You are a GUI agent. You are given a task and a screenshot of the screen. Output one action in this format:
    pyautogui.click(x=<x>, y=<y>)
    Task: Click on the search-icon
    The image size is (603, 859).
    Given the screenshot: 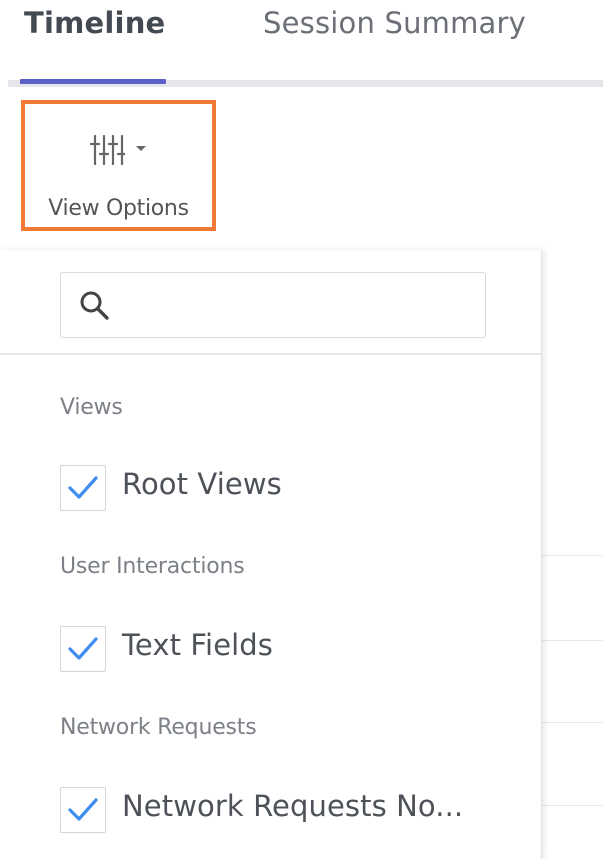 What is the action you would take?
    pyautogui.click(x=94, y=305)
    